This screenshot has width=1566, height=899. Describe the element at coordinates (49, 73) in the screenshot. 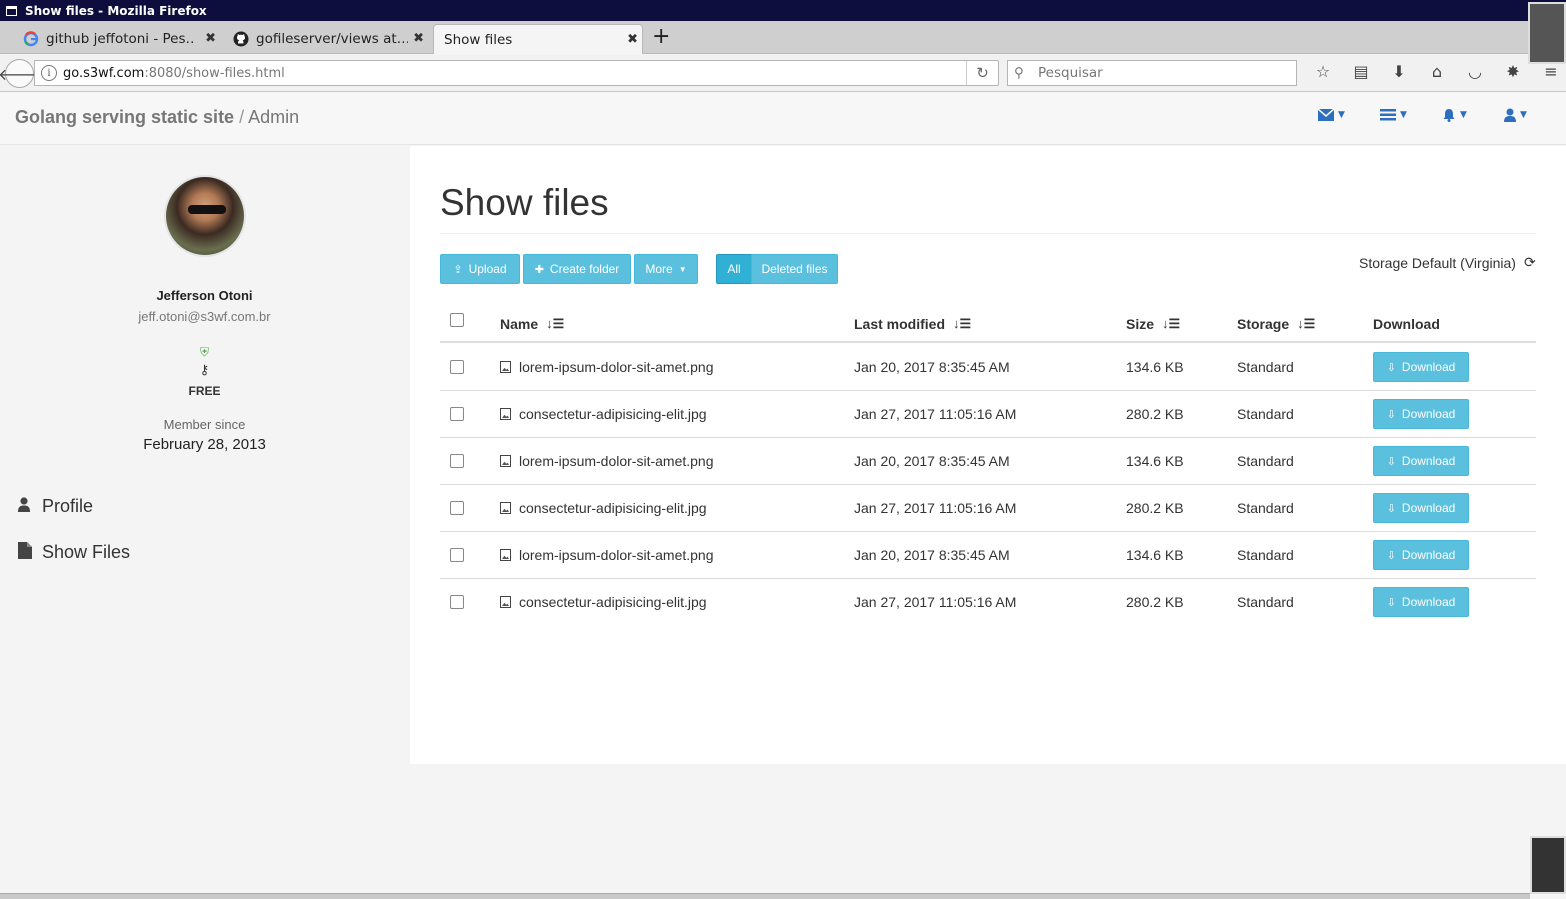

I see `site-info-icon: i` at that location.